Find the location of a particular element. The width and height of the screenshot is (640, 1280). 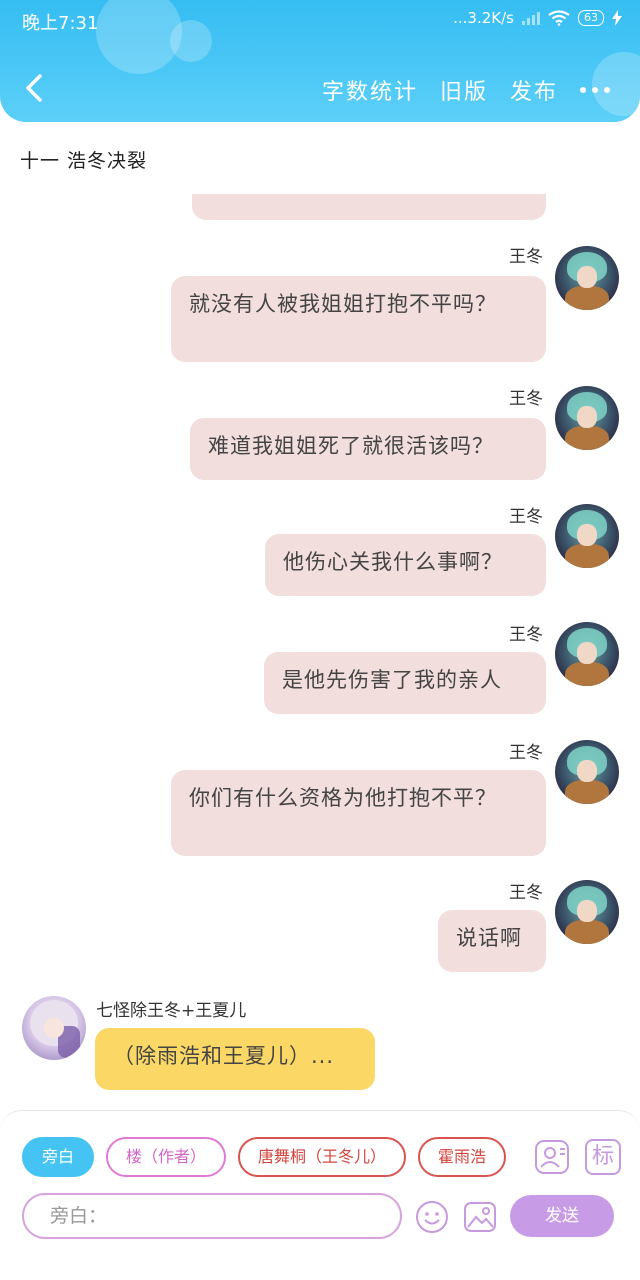

compose-panel: 旁白 楼（作者） 唐舞桐（王冬儿） 霍雨浩 标 旁白： 发送 is located at coordinates (320, 1195).